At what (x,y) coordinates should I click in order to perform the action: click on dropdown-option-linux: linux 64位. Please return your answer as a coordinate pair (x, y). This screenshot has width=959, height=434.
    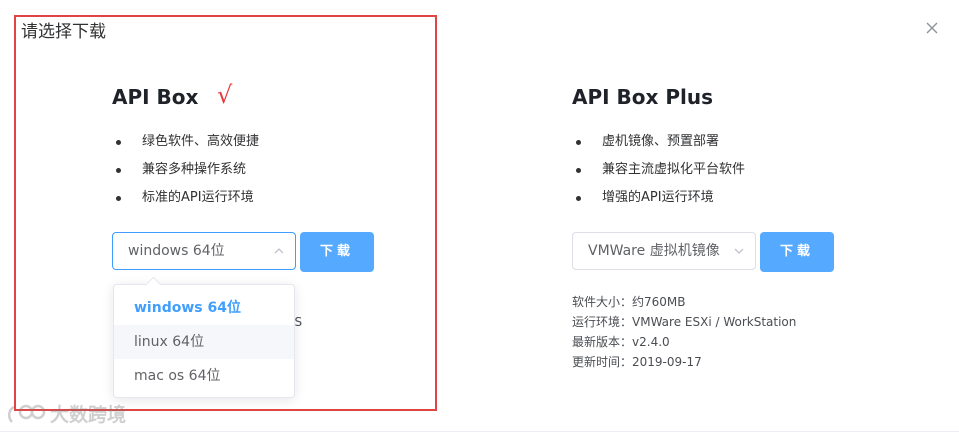
    Looking at the image, I should click on (204, 342).